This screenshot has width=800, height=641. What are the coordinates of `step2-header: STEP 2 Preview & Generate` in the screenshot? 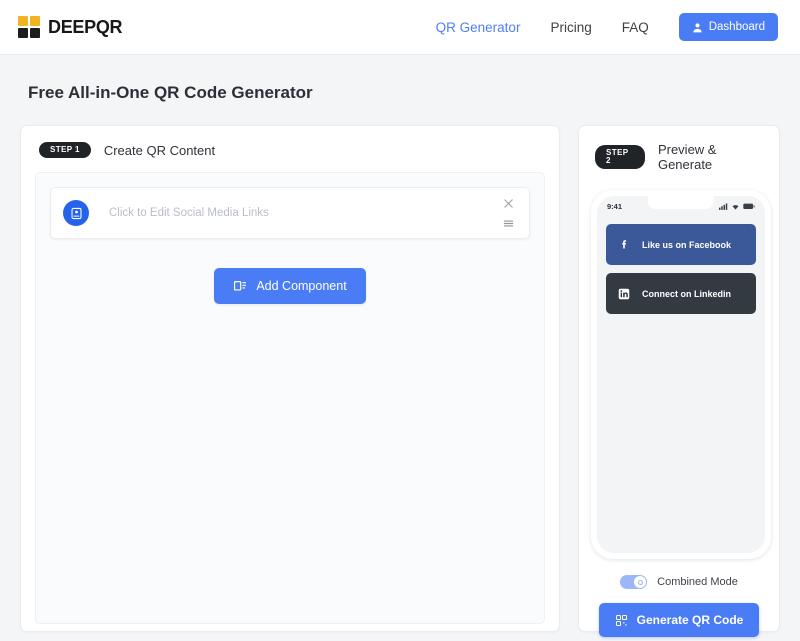 It's located at (679, 156).